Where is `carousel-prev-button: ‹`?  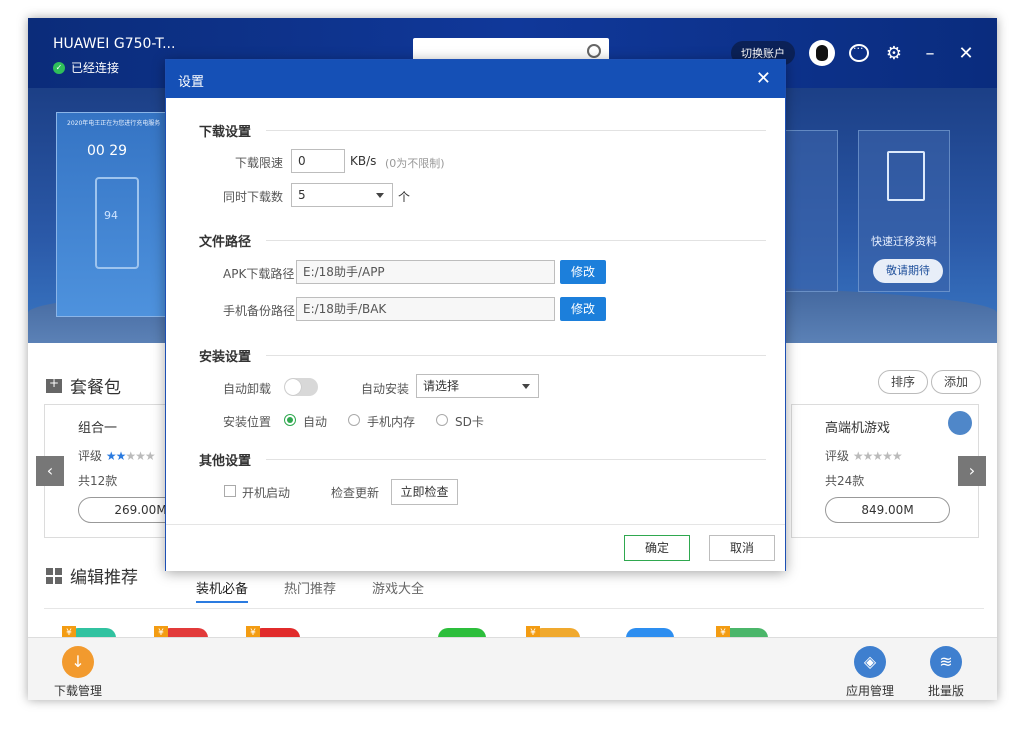
carousel-prev-button: ‹ is located at coordinates (50, 471).